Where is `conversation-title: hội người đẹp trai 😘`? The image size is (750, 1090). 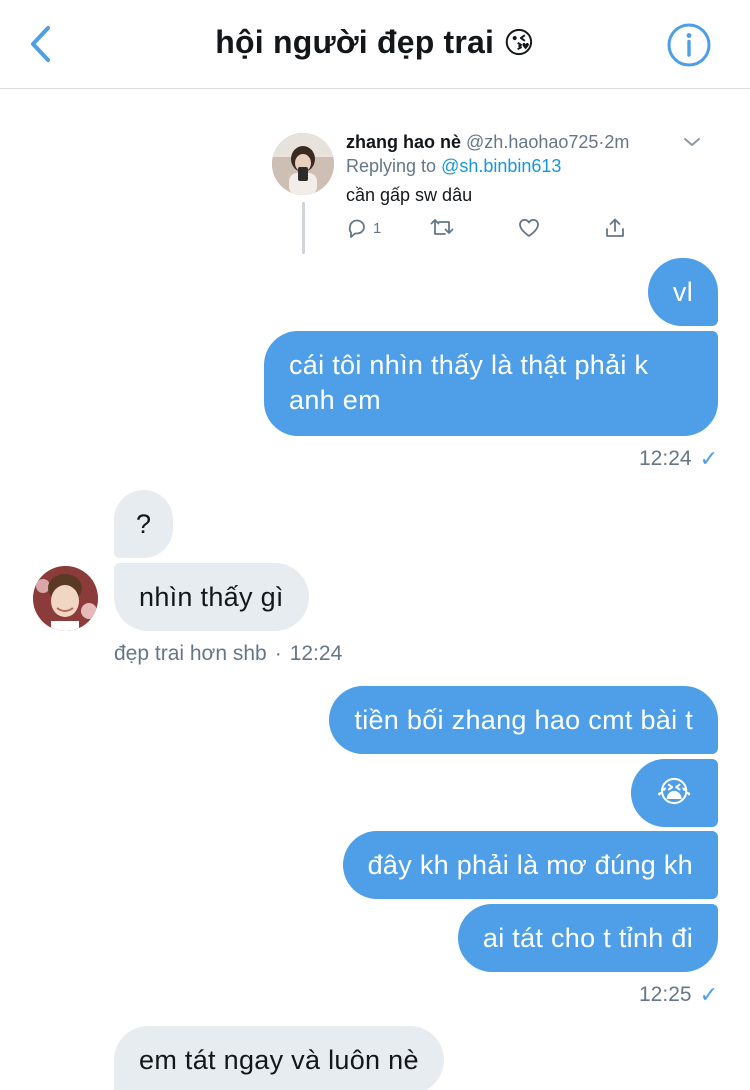 conversation-title: hội người đẹp trai 😘 is located at coordinates (375, 42).